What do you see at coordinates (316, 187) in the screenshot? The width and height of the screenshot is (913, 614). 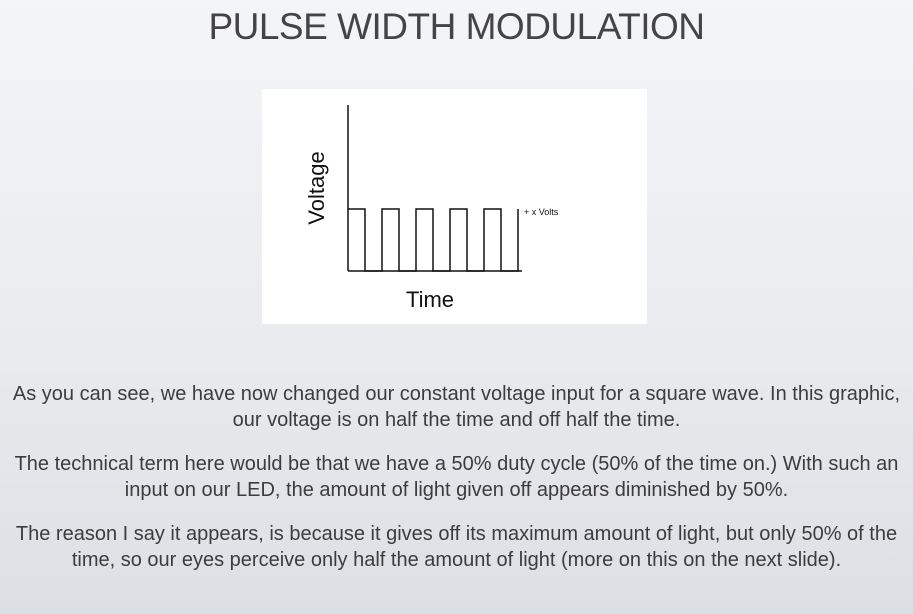 I see `y-axis-label: Voltage` at bounding box center [316, 187].